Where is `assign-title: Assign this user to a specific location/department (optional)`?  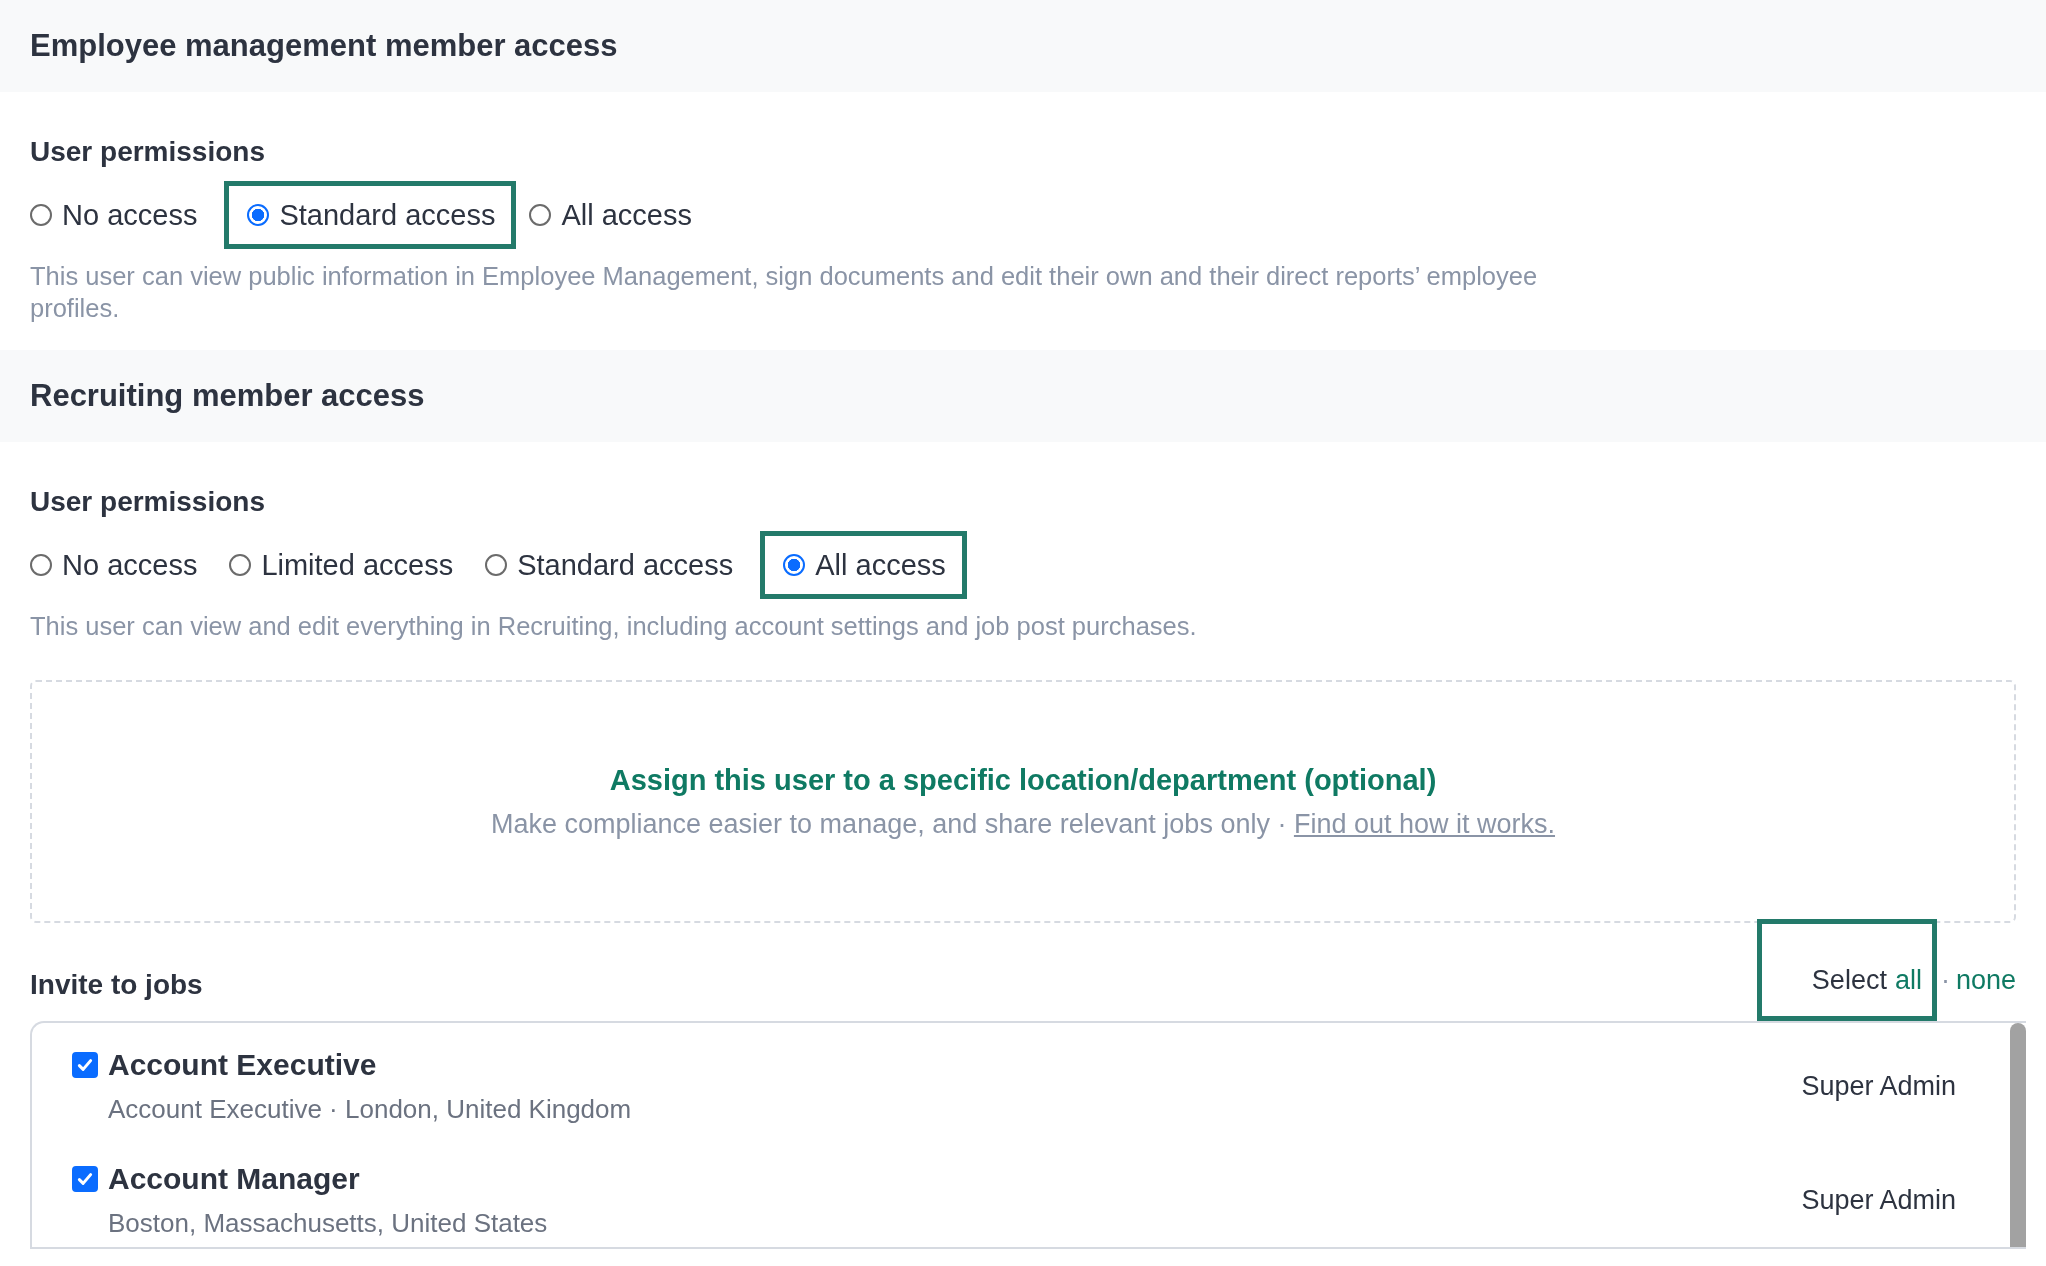 assign-title: Assign this user to a specific location/department (optional) is located at coordinates (1023, 780).